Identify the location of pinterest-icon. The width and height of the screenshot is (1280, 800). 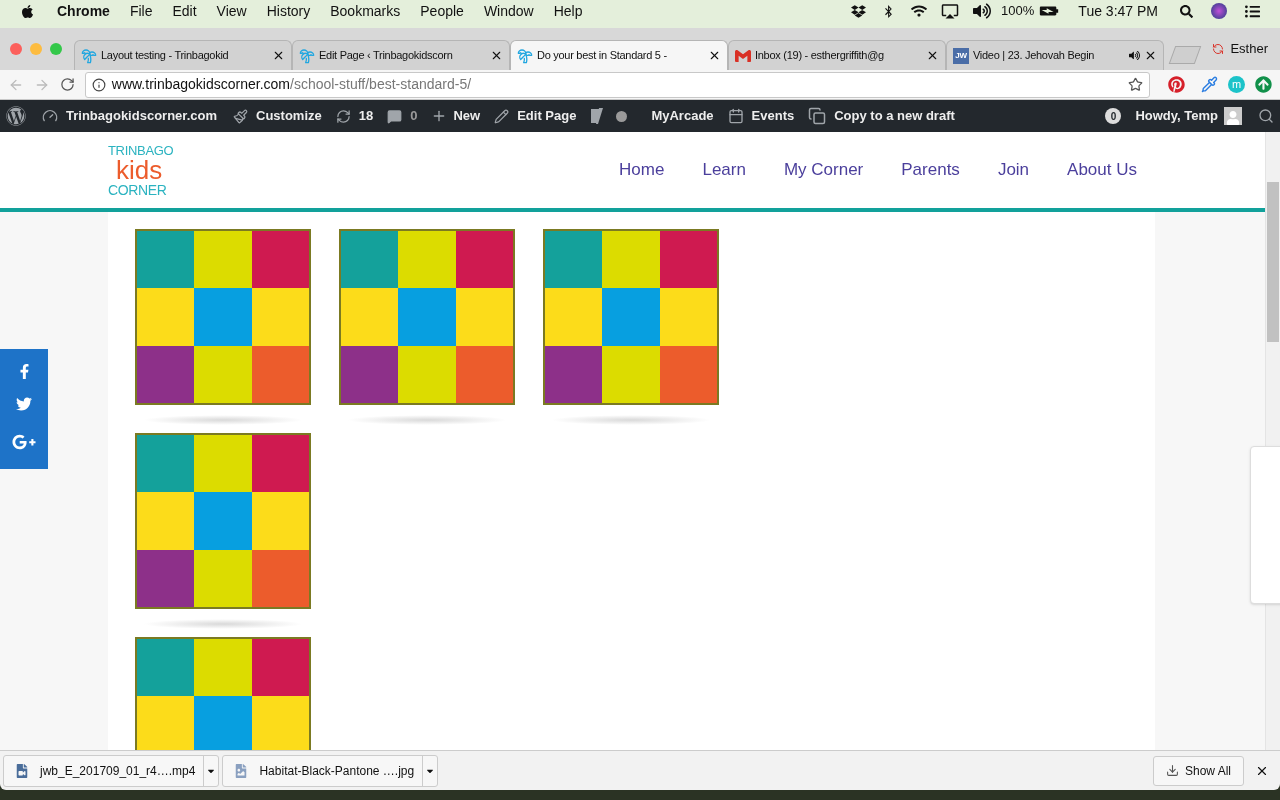
(1177, 84).